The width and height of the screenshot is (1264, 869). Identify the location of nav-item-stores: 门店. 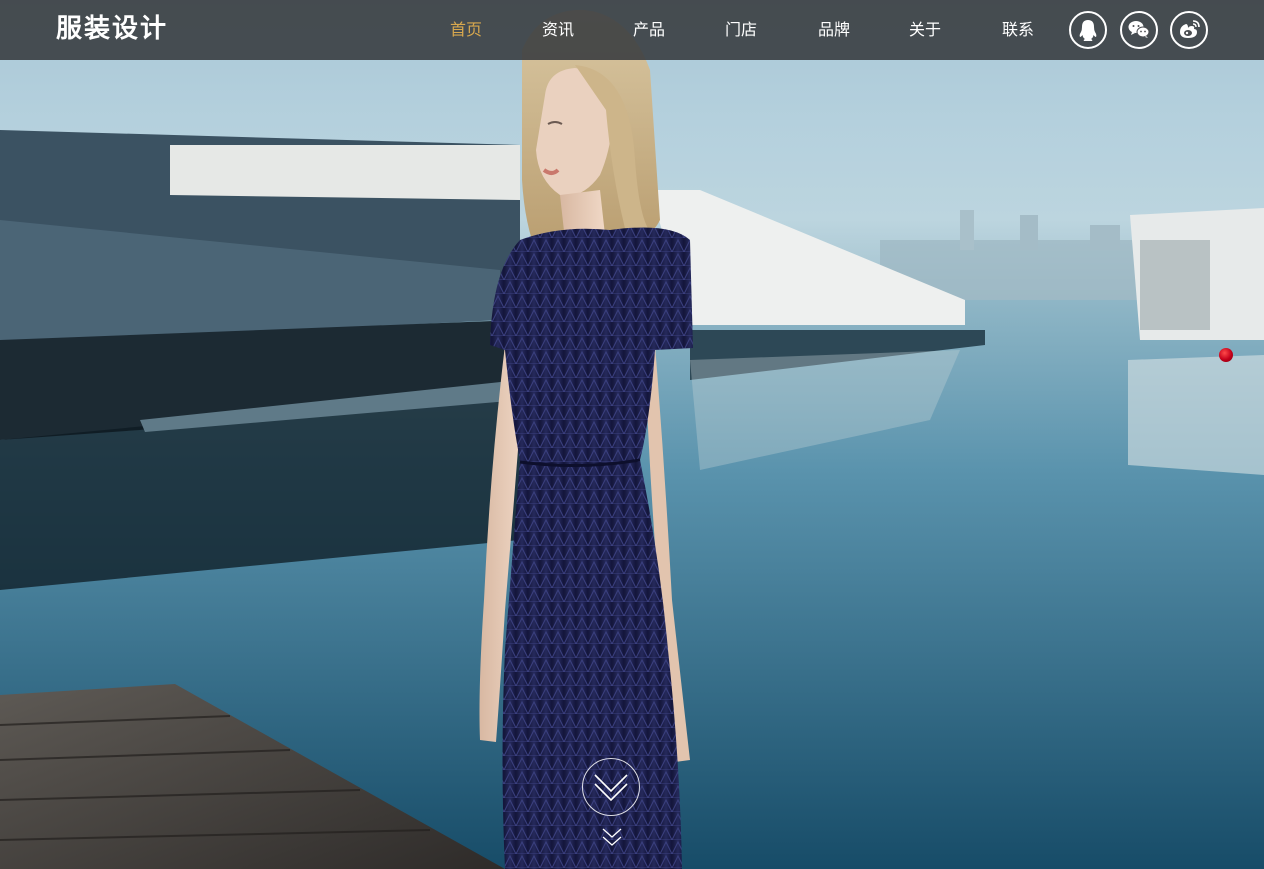
(741, 30).